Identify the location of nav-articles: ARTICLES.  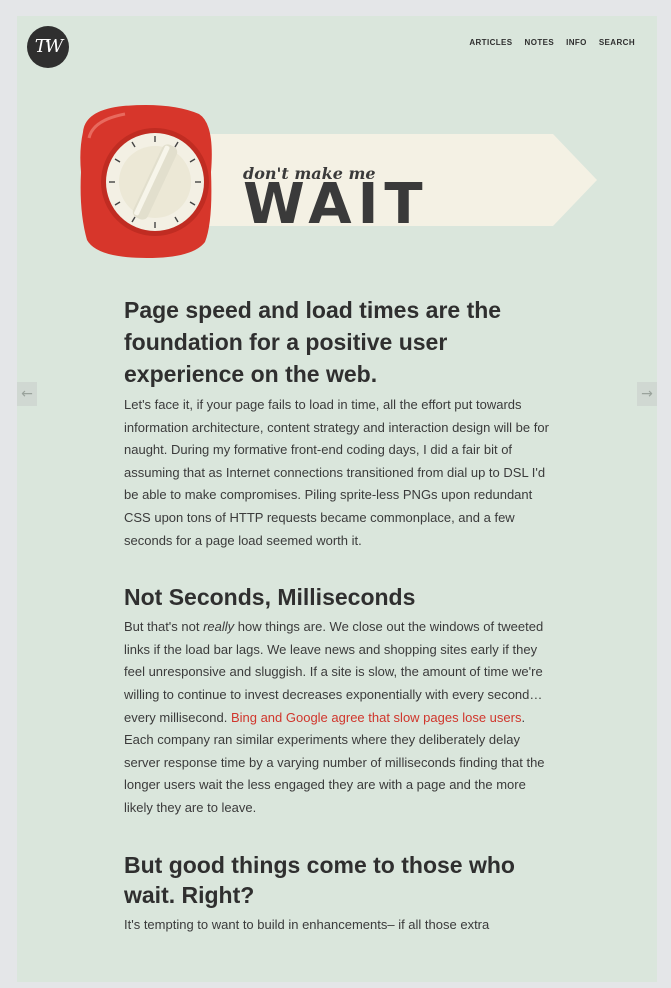
(490, 42).